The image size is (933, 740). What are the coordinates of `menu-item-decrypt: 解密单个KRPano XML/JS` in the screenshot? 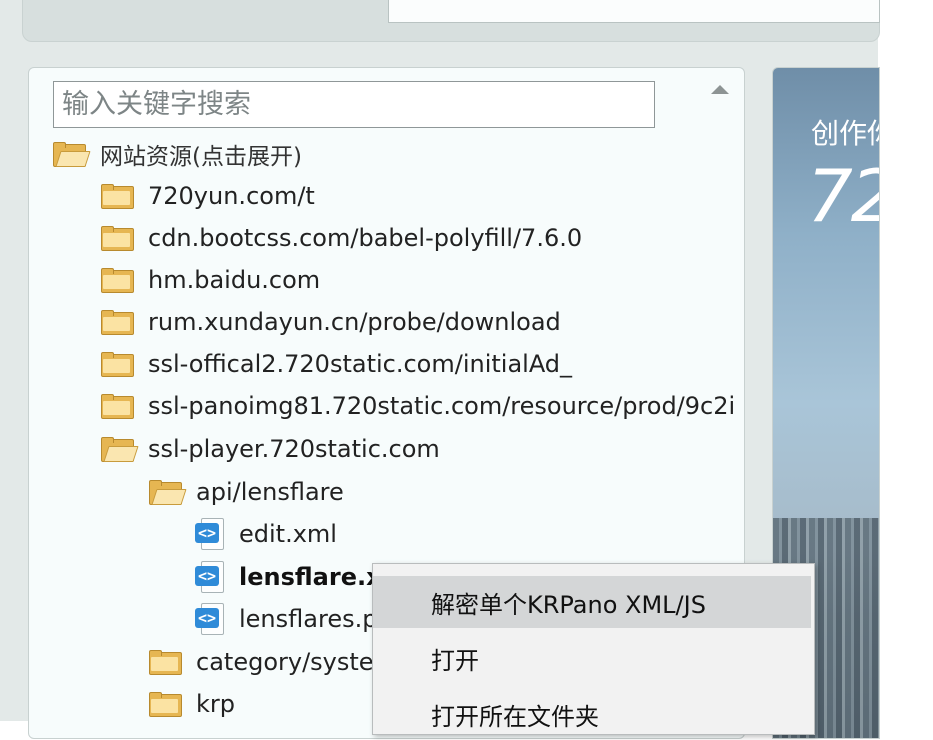 It's located at (592, 602).